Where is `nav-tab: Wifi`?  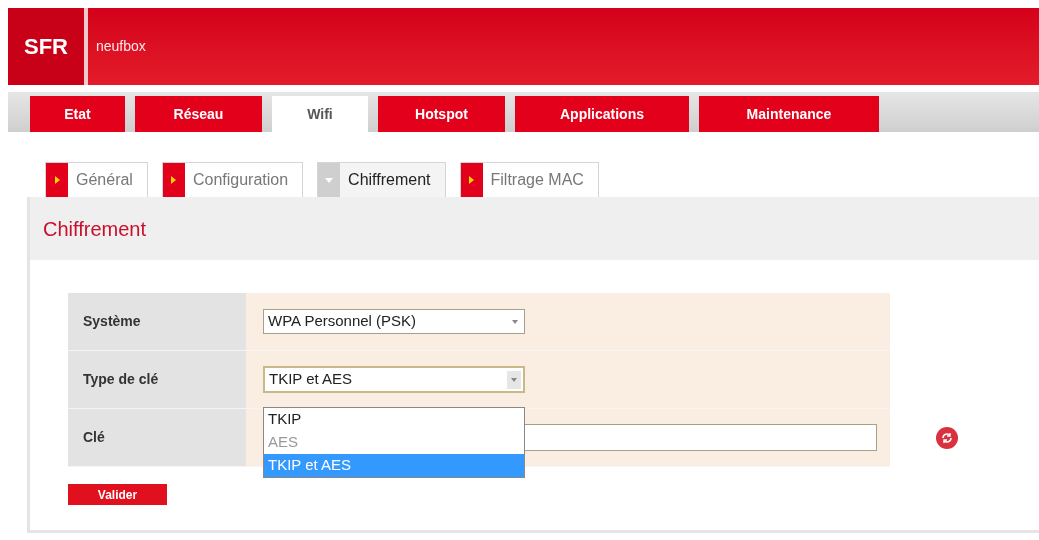
nav-tab: Wifi is located at coordinates (320, 114).